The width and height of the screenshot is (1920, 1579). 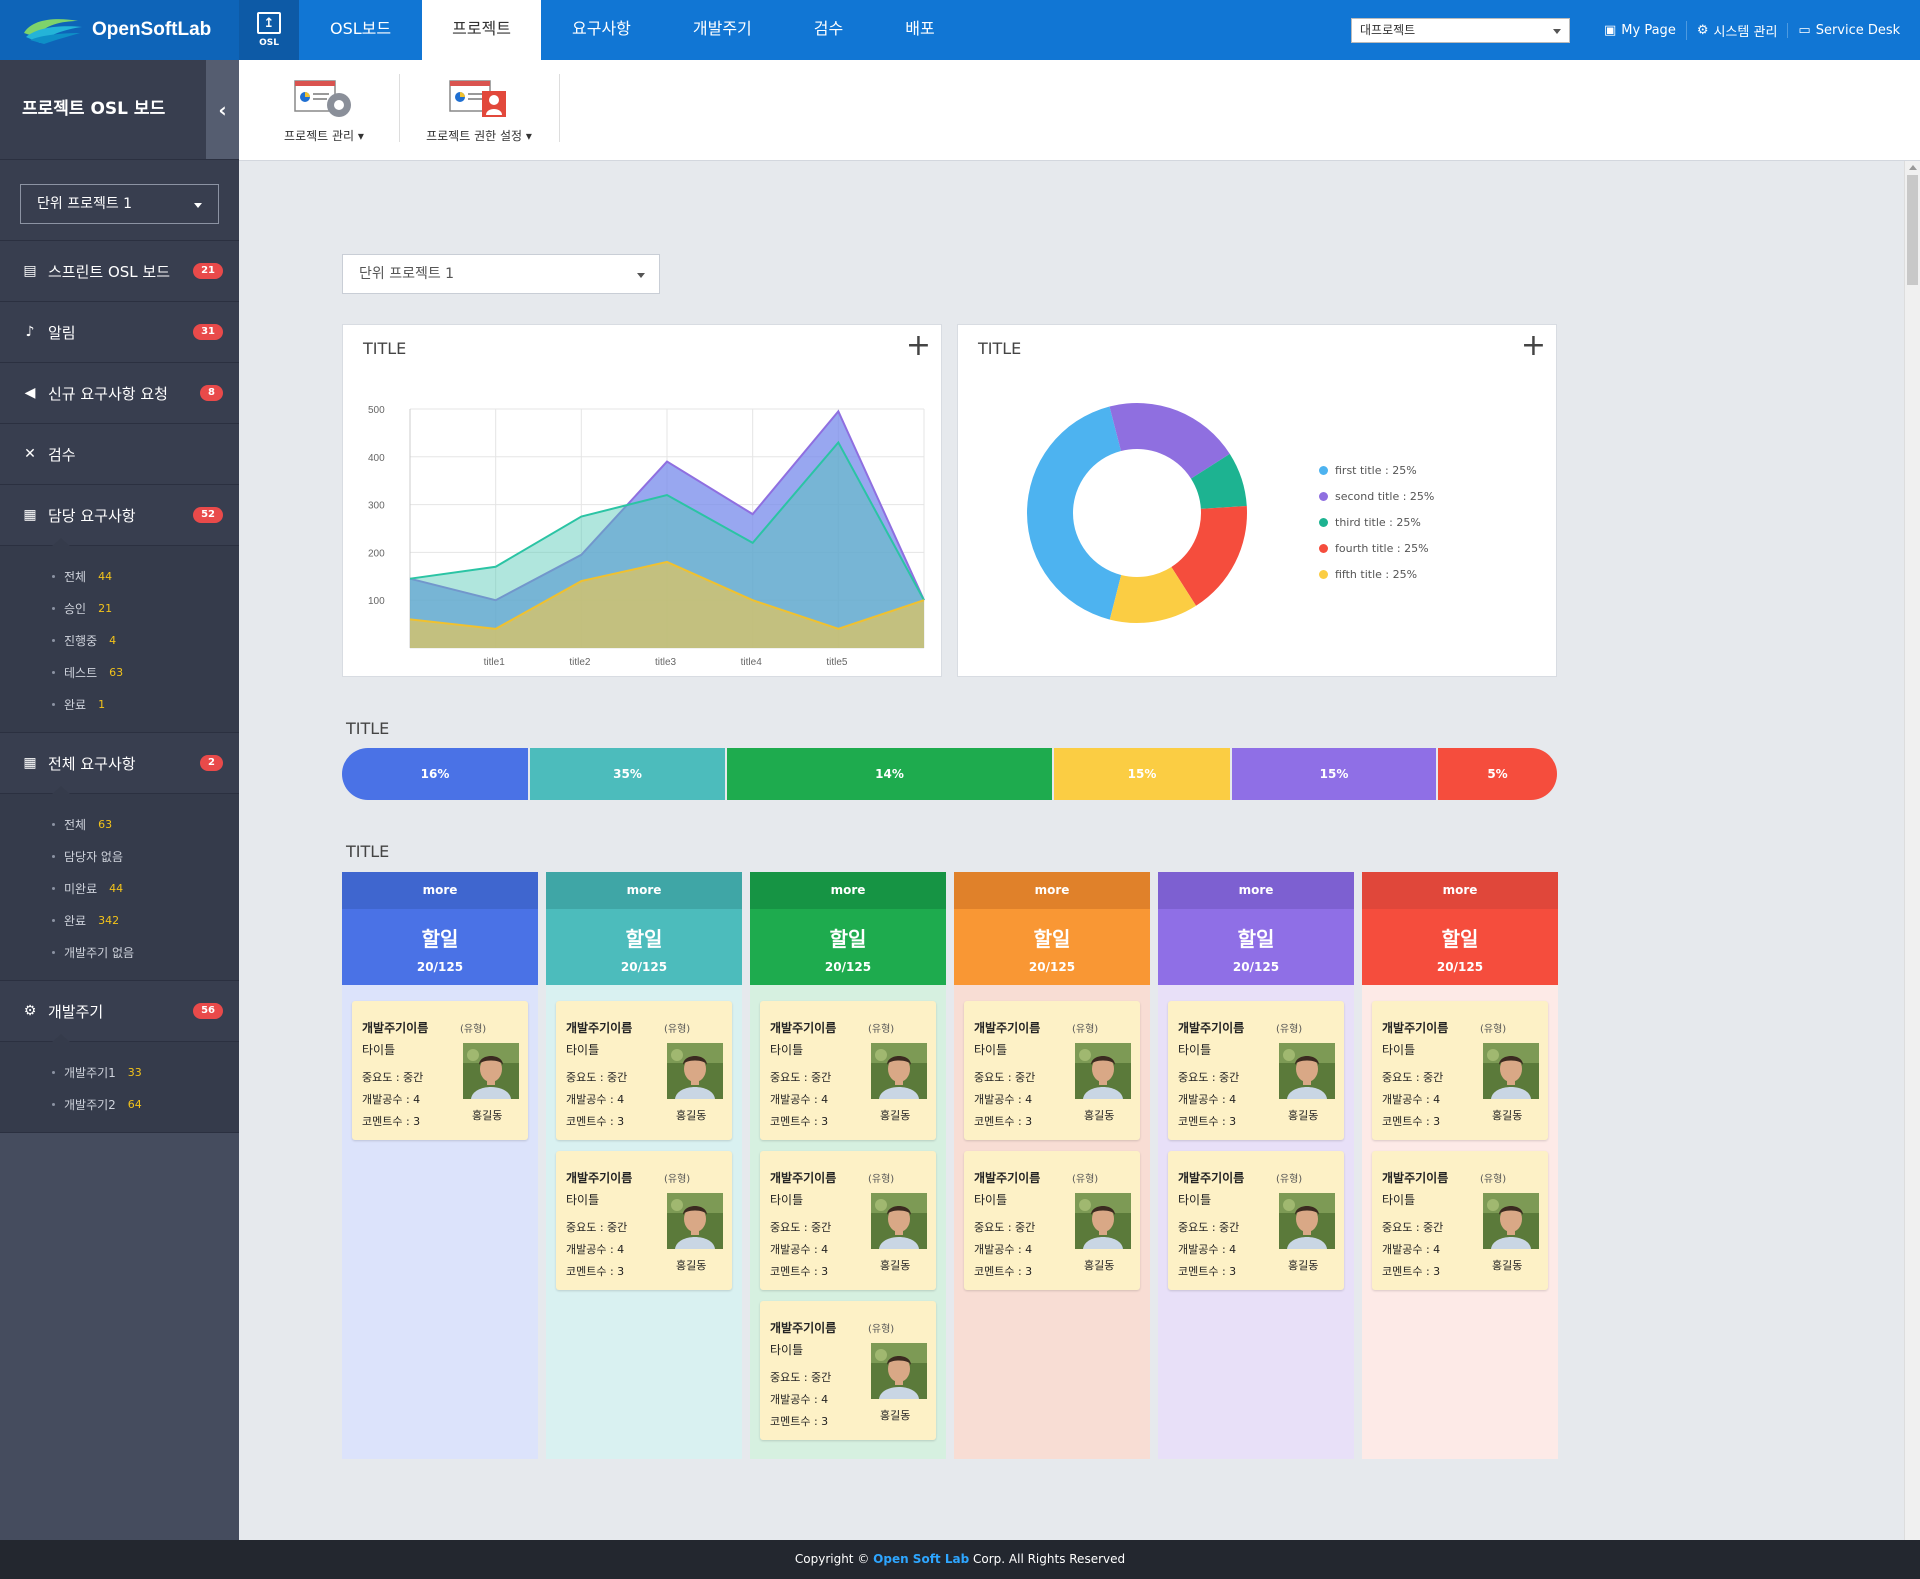 What do you see at coordinates (102, 704) in the screenshot?
I see `submenu-count: 1` at bounding box center [102, 704].